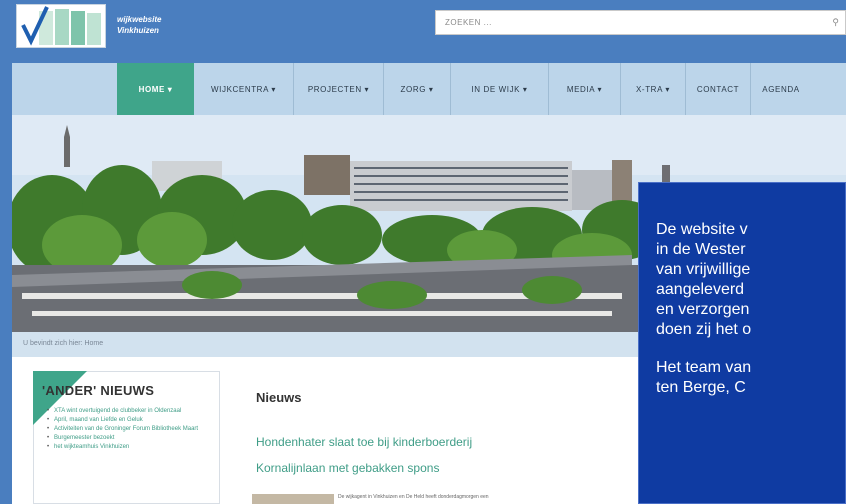 The height and width of the screenshot is (504, 846). What do you see at coordinates (640, 22) in the screenshot?
I see `search-input: ZOEKEN ... ⚲` at bounding box center [640, 22].